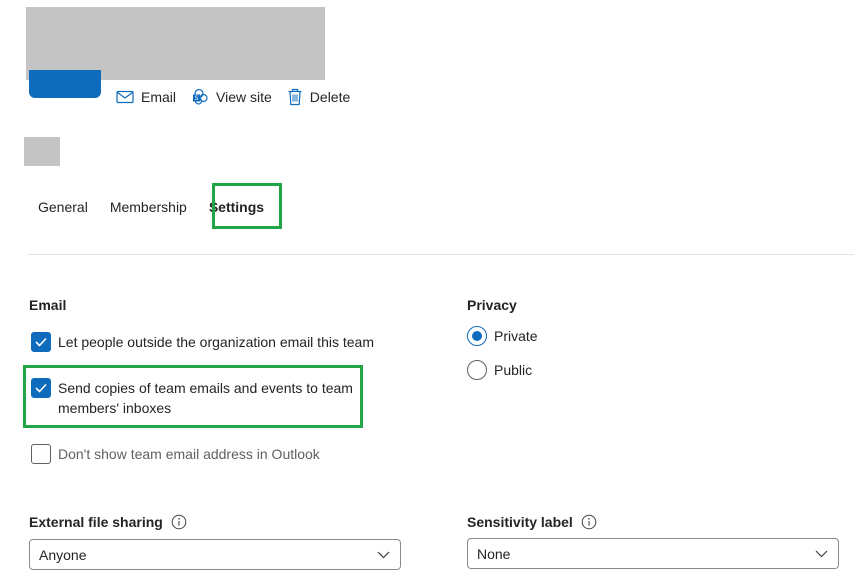  I want to click on privacy-option-public: Public, so click(499, 370).